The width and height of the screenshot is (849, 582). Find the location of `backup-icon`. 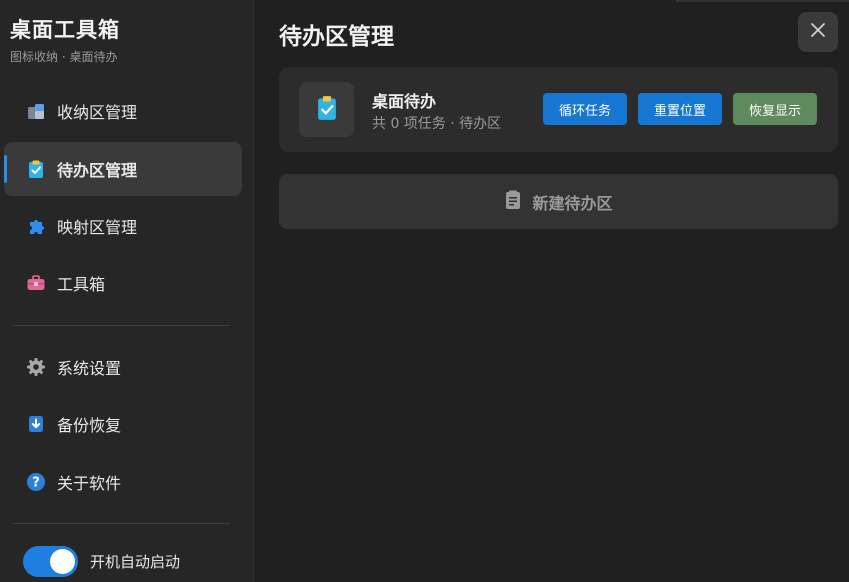

backup-icon is located at coordinates (36, 424).